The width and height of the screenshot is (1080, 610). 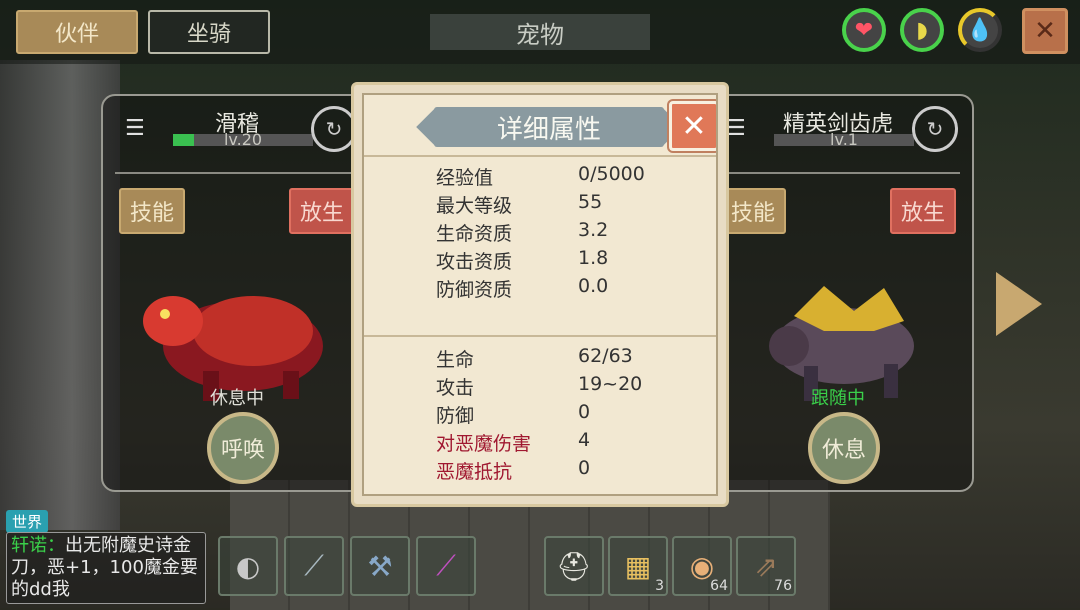 I want to click on attr-label: 对恶魔伤害, so click(x=484, y=444).